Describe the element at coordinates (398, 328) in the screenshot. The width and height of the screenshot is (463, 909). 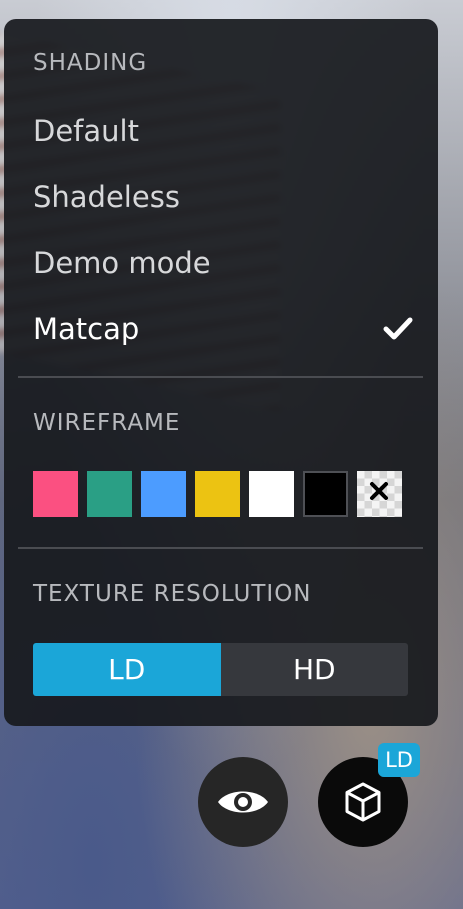
I see `checkmark-icon` at that location.